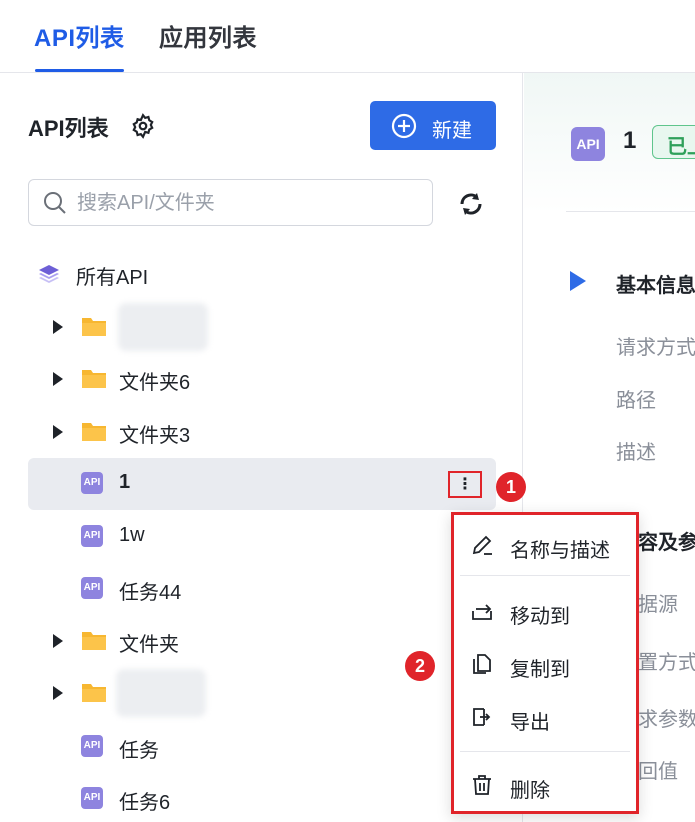 The width and height of the screenshot is (695, 822). I want to click on tree-folder-row, so click(262, 327).